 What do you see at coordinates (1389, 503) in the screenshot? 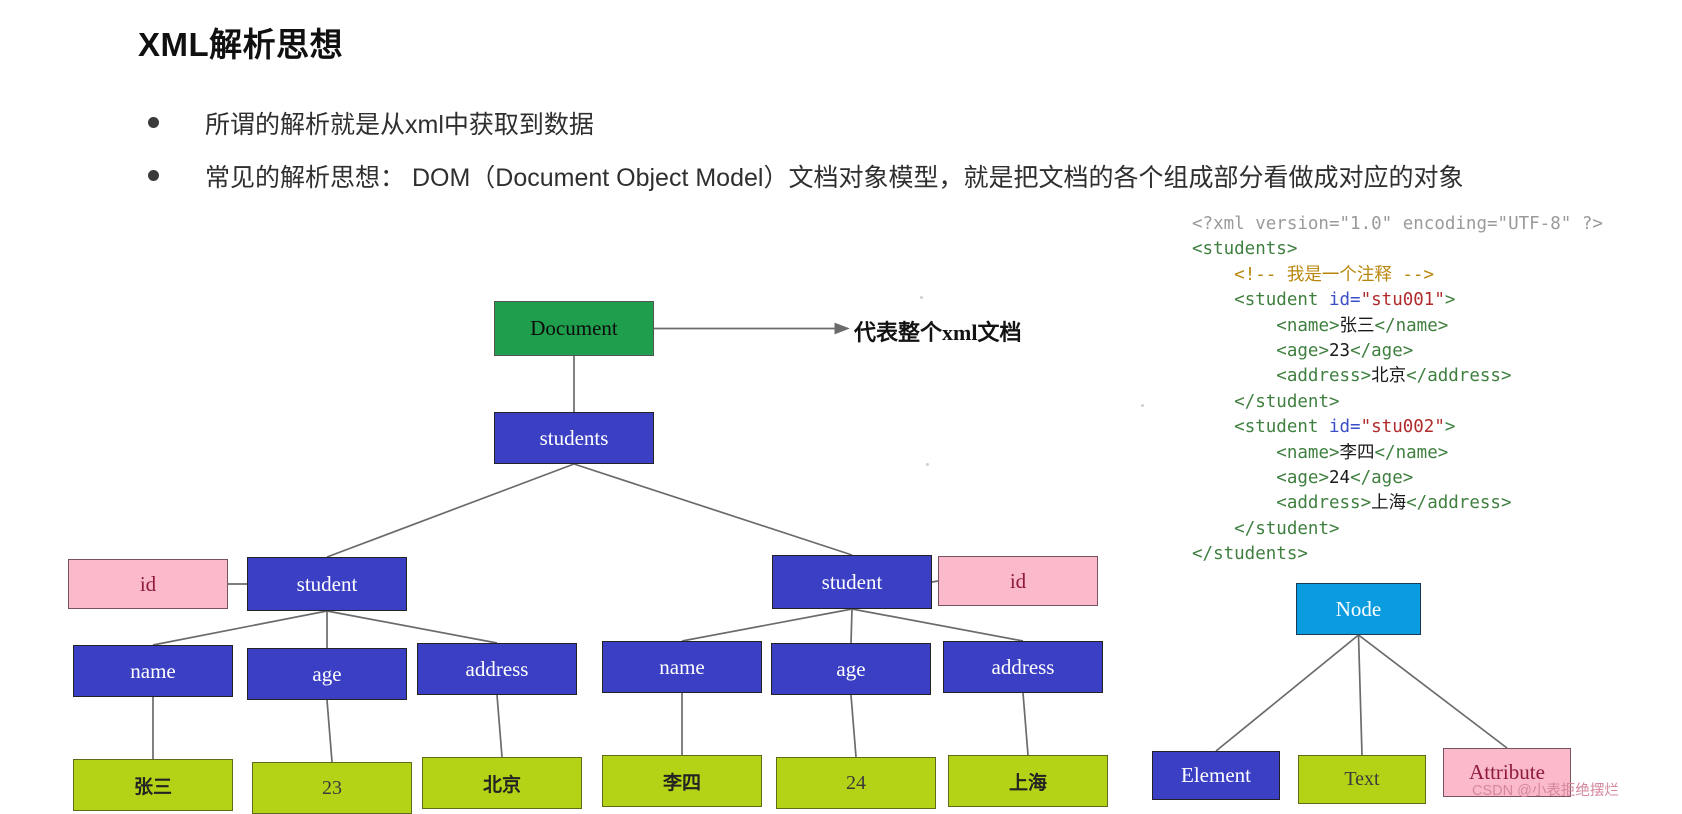
I see `code-token: 上海` at bounding box center [1389, 503].